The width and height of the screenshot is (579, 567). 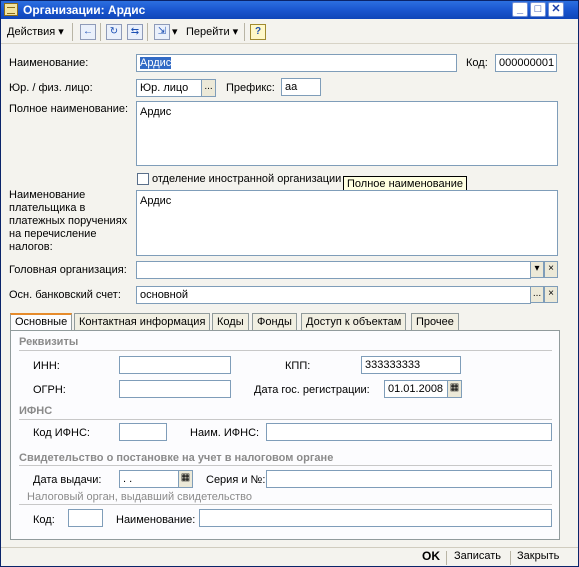 What do you see at coordinates (556, 9) in the screenshot?
I see `close-window-button: ✕` at bounding box center [556, 9].